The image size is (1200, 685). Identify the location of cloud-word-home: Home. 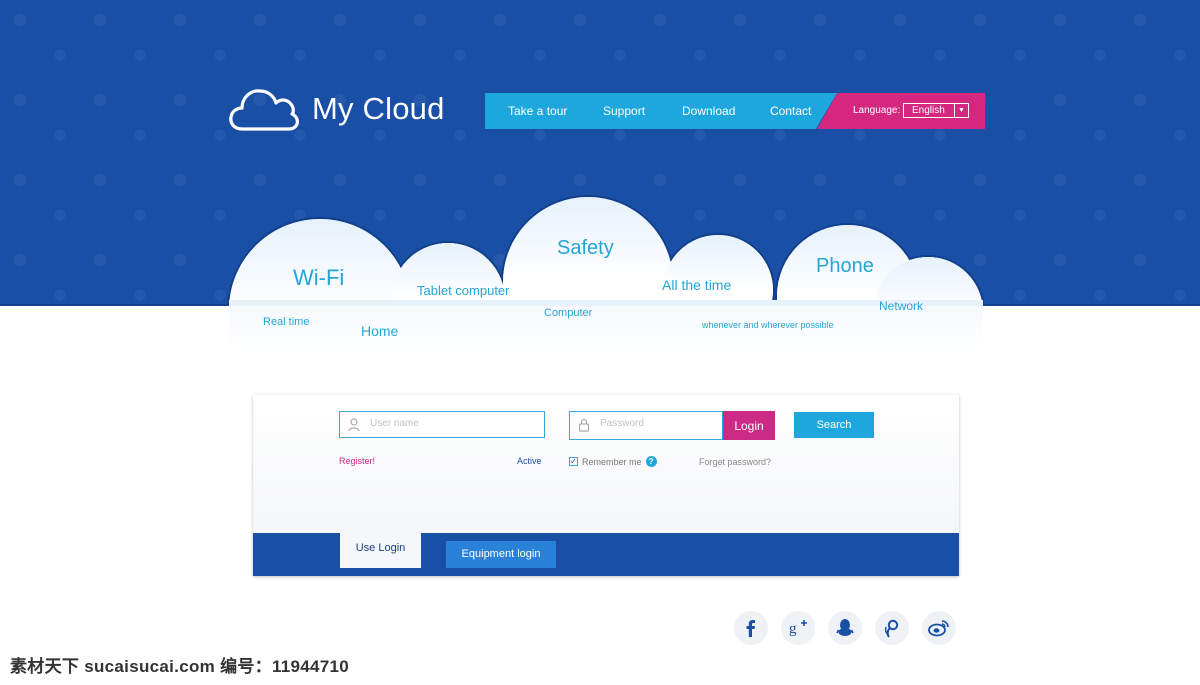
(380, 331).